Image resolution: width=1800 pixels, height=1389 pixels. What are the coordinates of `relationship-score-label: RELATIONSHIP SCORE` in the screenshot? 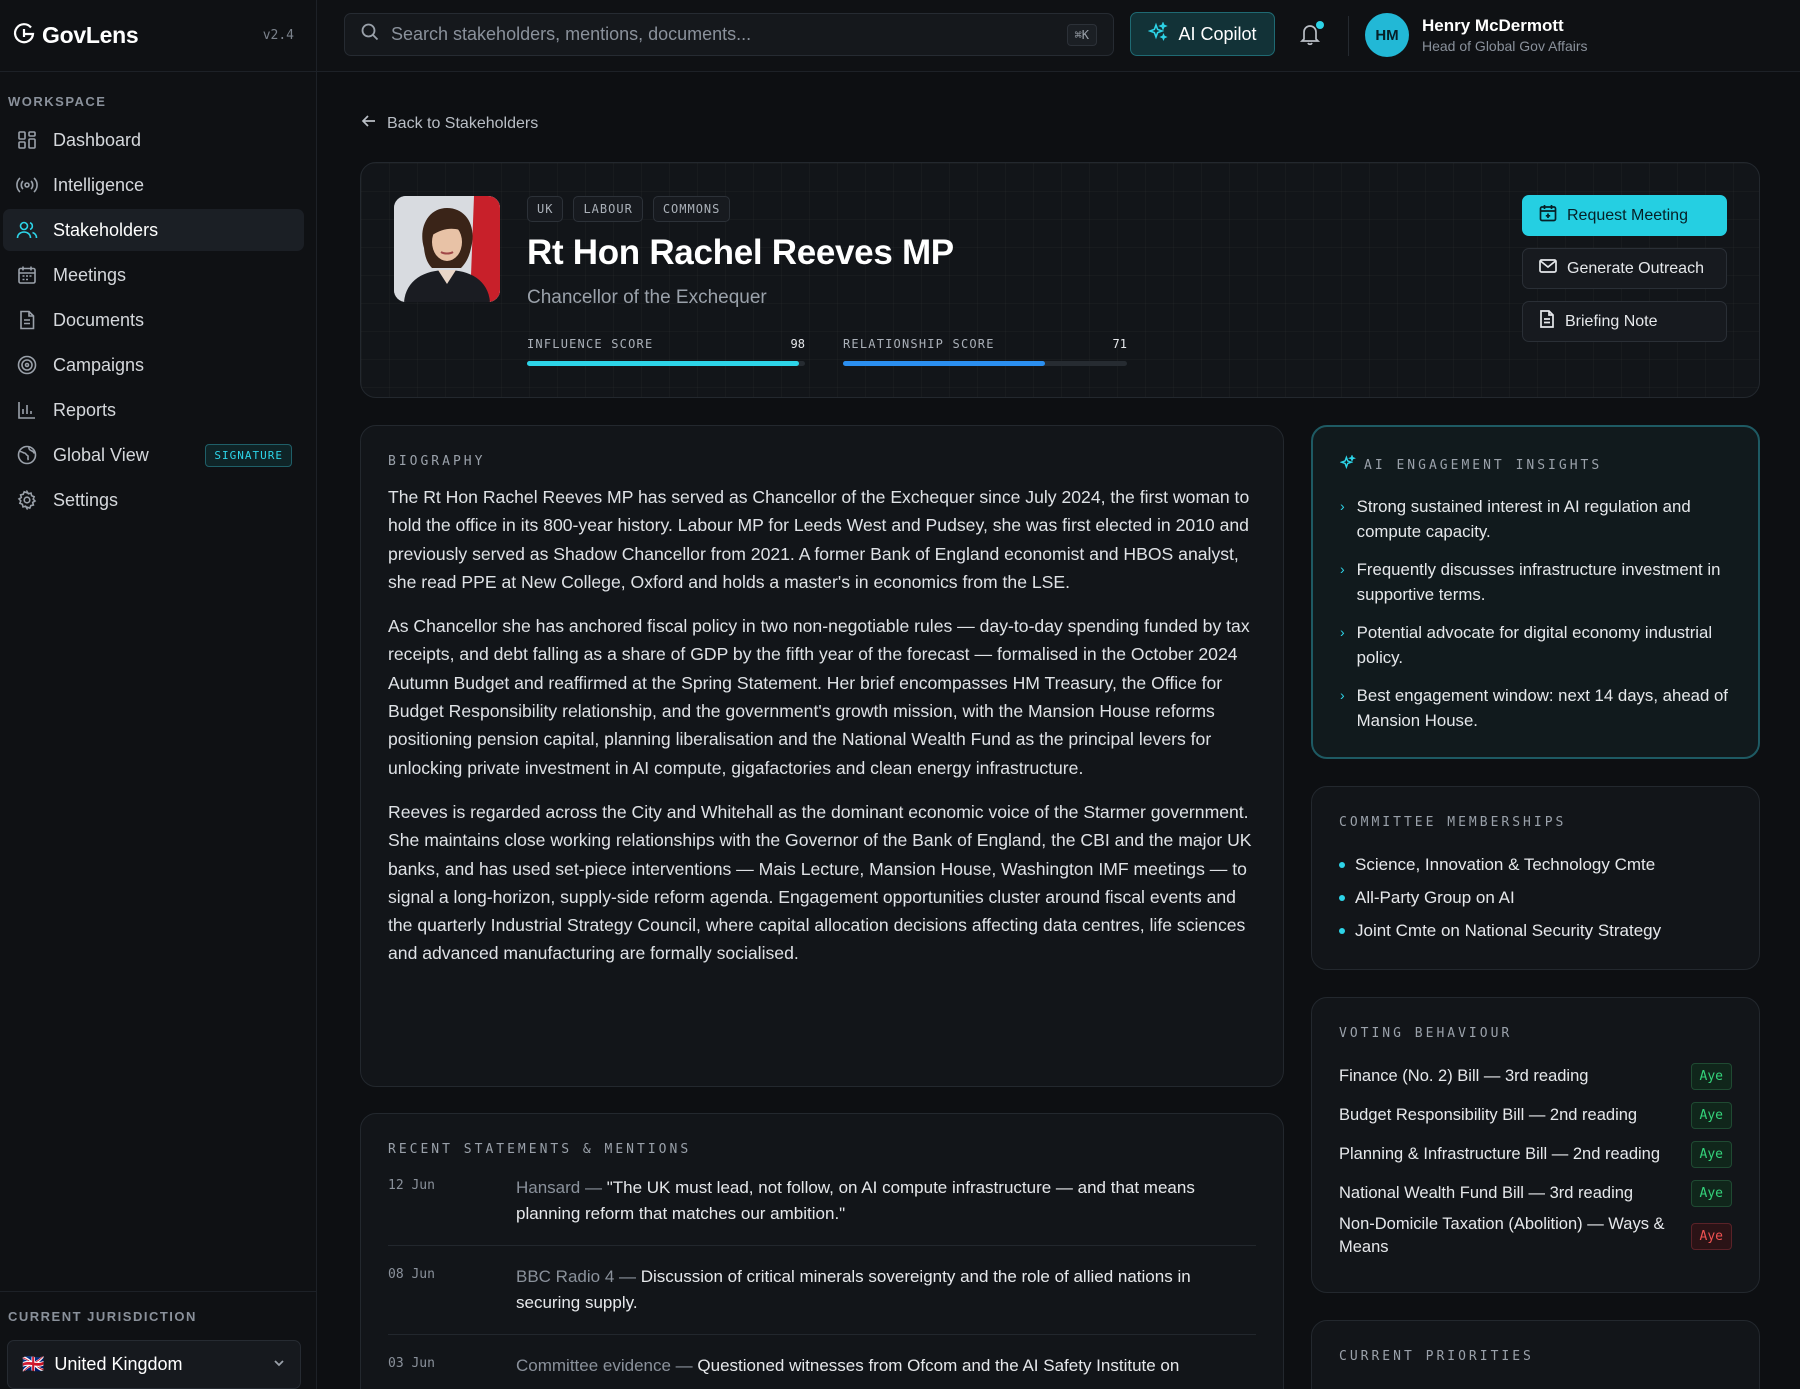 It's located at (919, 344).